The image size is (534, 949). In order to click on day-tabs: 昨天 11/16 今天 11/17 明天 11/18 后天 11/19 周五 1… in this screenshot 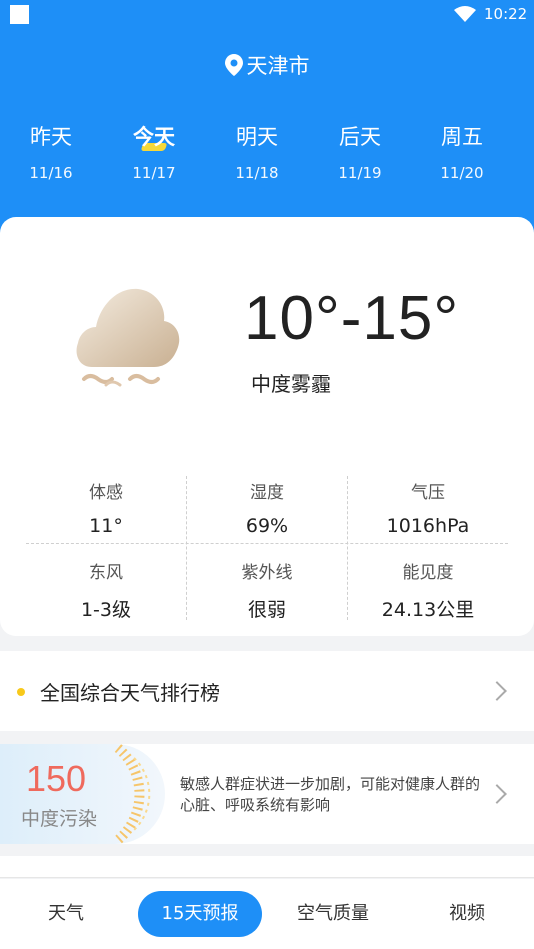, I will do `click(267, 160)`.